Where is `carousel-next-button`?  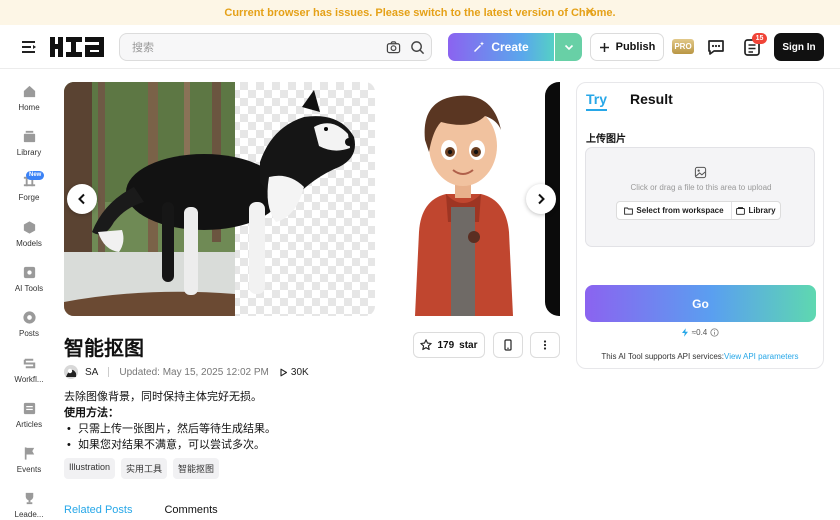 carousel-next-button is located at coordinates (541, 199).